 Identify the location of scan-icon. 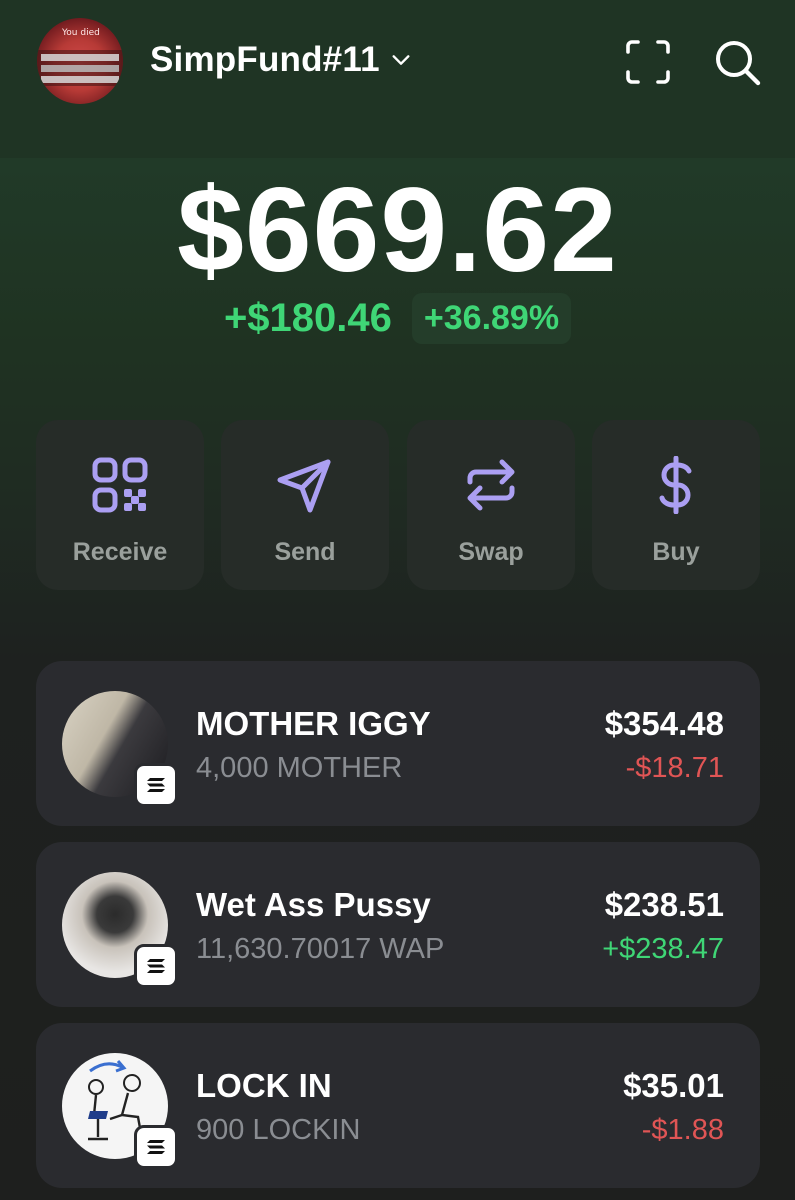
(648, 62).